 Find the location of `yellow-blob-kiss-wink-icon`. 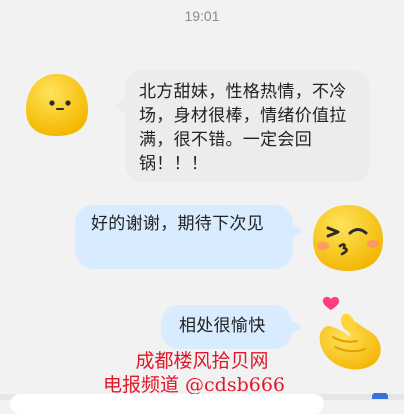

yellow-blob-kiss-wink-icon is located at coordinates (348, 238).